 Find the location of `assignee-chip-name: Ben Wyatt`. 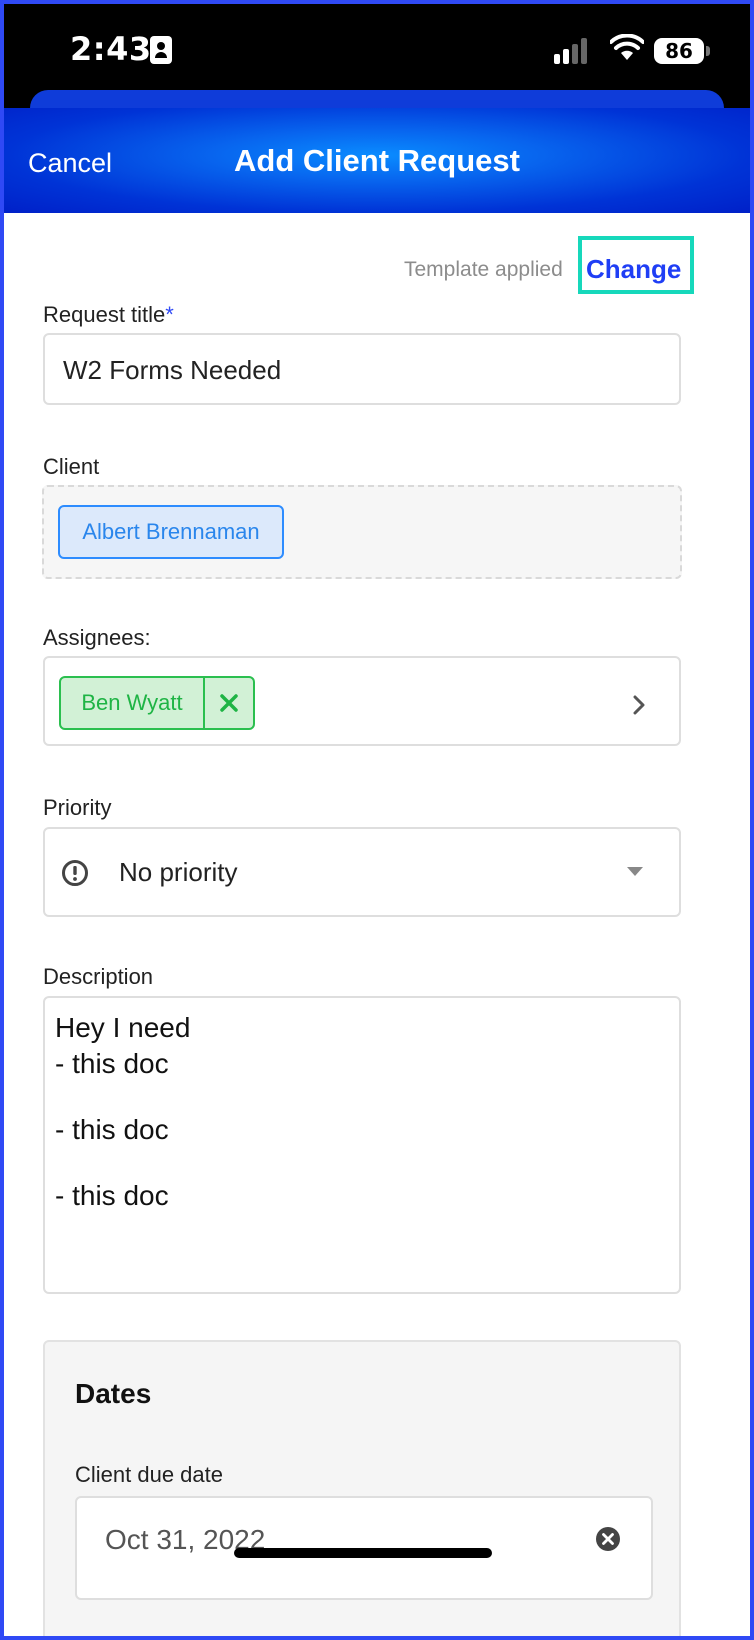

assignee-chip-name: Ben Wyatt is located at coordinates (132, 702).